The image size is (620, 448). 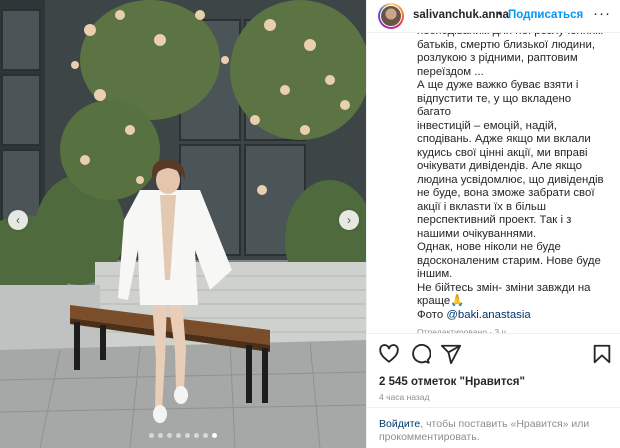 What do you see at coordinates (494, 105) in the screenshot?
I see `caption-line: відпустити те, у що вкладено багато` at bounding box center [494, 105].